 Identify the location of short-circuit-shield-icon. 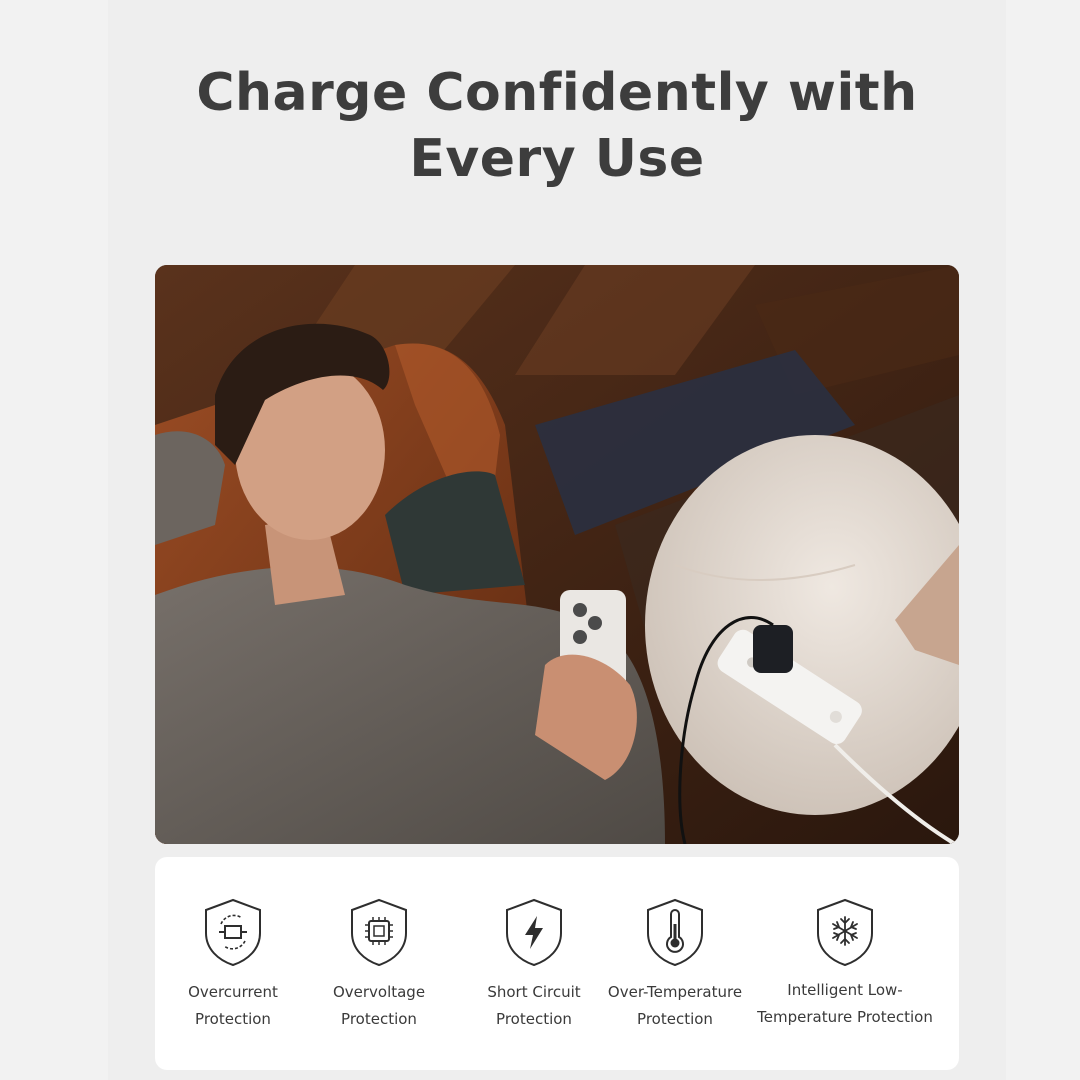
(534, 932).